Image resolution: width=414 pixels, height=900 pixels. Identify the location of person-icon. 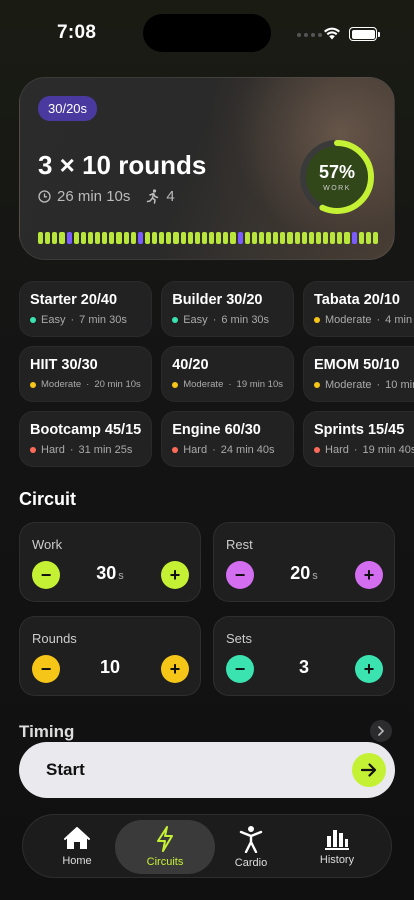
(251, 839).